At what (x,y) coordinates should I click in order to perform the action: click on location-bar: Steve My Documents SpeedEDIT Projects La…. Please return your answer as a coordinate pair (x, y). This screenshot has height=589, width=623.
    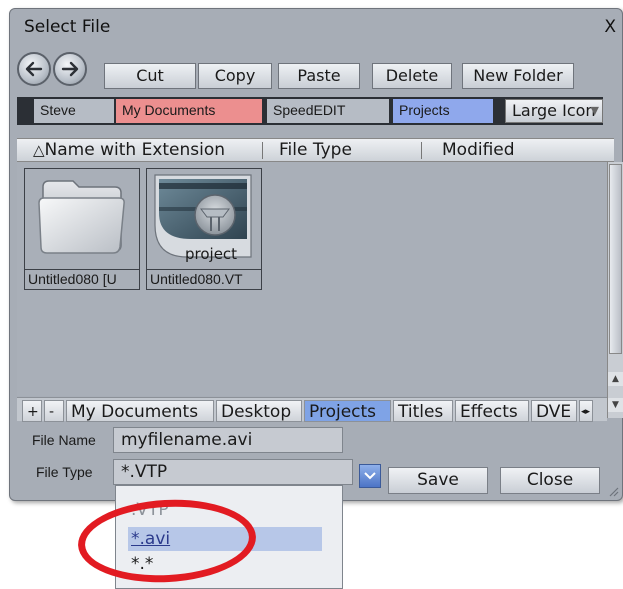
    Looking at the image, I should click on (310, 111).